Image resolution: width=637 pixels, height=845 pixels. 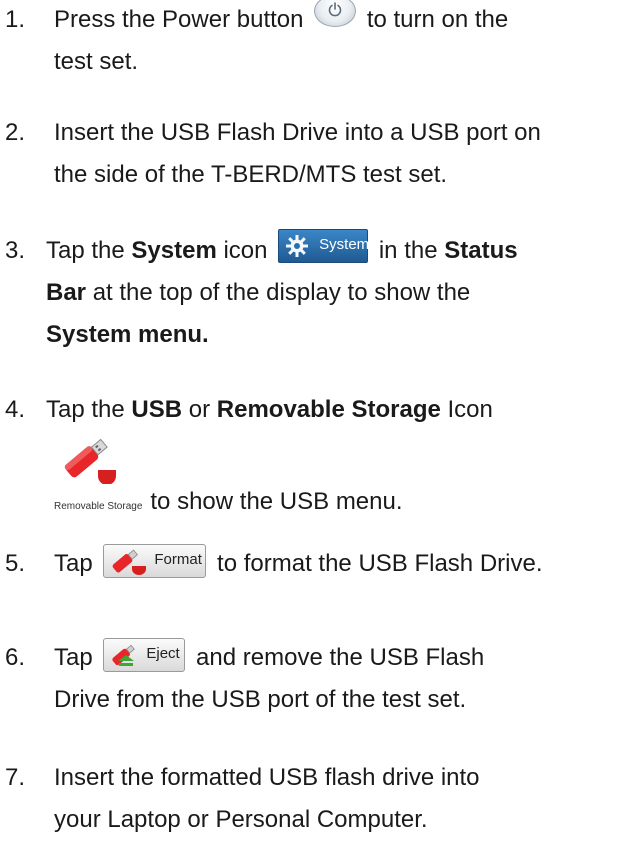 What do you see at coordinates (242, 250) in the screenshot?
I see `step-text: icon` at bounding box center [242, 250].